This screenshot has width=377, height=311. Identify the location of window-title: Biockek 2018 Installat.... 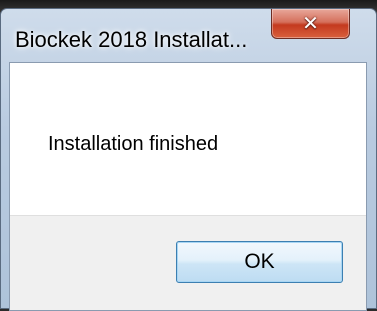
(131, 39).